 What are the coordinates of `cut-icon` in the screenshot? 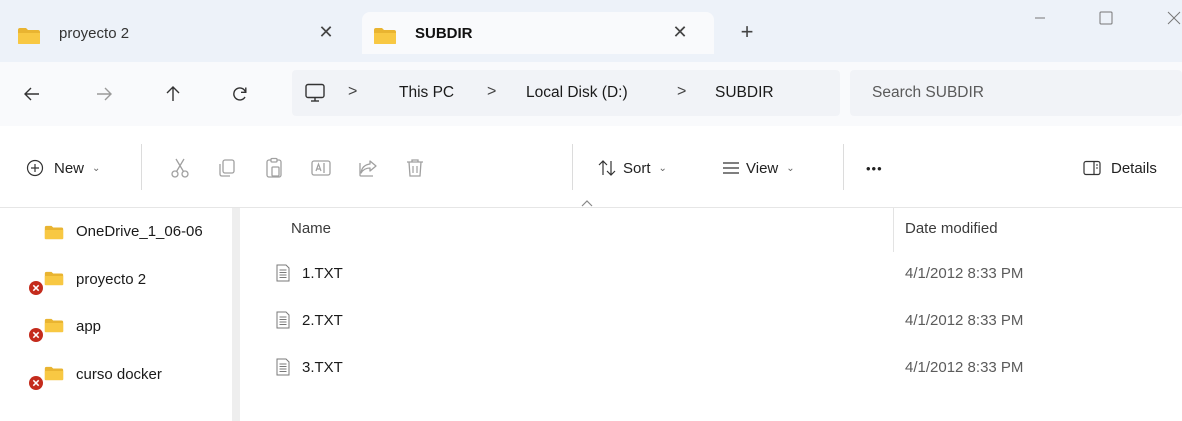 It's located at (180, 168).